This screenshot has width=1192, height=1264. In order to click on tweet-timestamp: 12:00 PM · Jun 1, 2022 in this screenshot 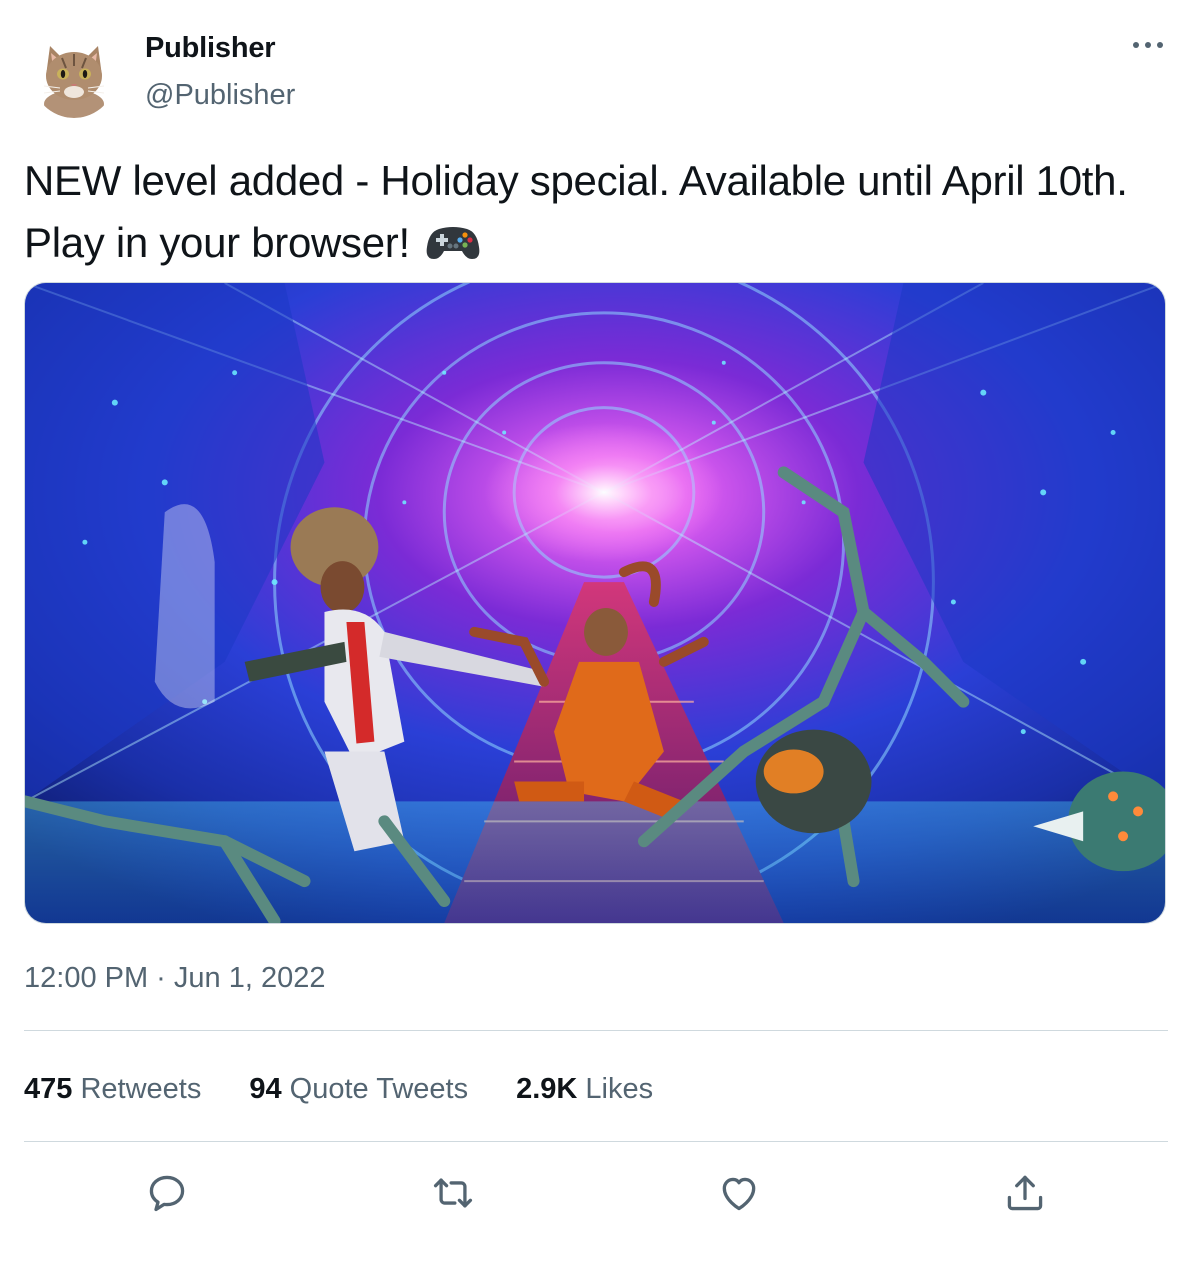, I will do `click(174, 978)`.